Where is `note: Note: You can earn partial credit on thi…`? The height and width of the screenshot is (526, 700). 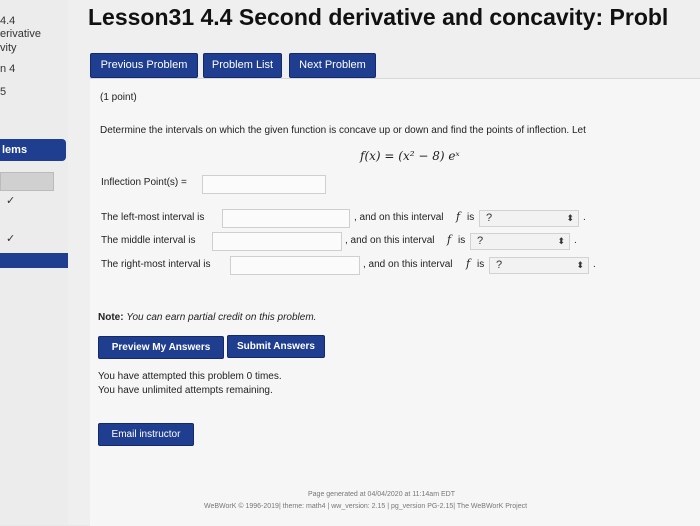
note: Note: You can earn partial credit on thi… is located at coordinates (207, 317).